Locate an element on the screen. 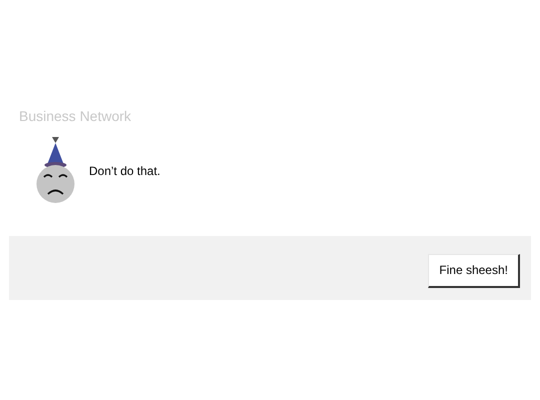  confirm-button: Fine sheesh! is located at coordinates (474, 271).